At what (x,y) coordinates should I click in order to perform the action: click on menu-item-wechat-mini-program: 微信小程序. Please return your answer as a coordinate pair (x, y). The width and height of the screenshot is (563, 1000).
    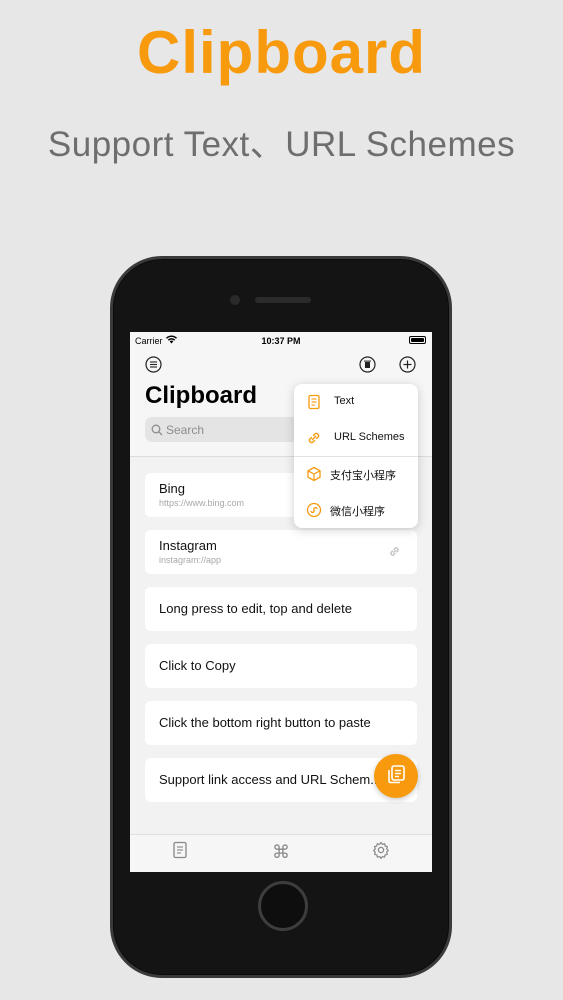
    Looking at the image, I should click on (356, 510).